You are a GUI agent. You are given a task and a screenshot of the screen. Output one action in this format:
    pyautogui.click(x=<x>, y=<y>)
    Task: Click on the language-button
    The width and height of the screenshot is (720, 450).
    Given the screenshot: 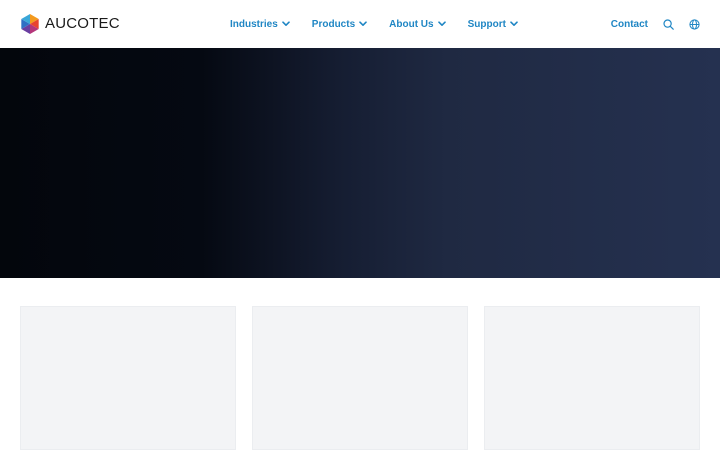 What is the action you would take?
    pyautogui.click(x=694, y=24)
    